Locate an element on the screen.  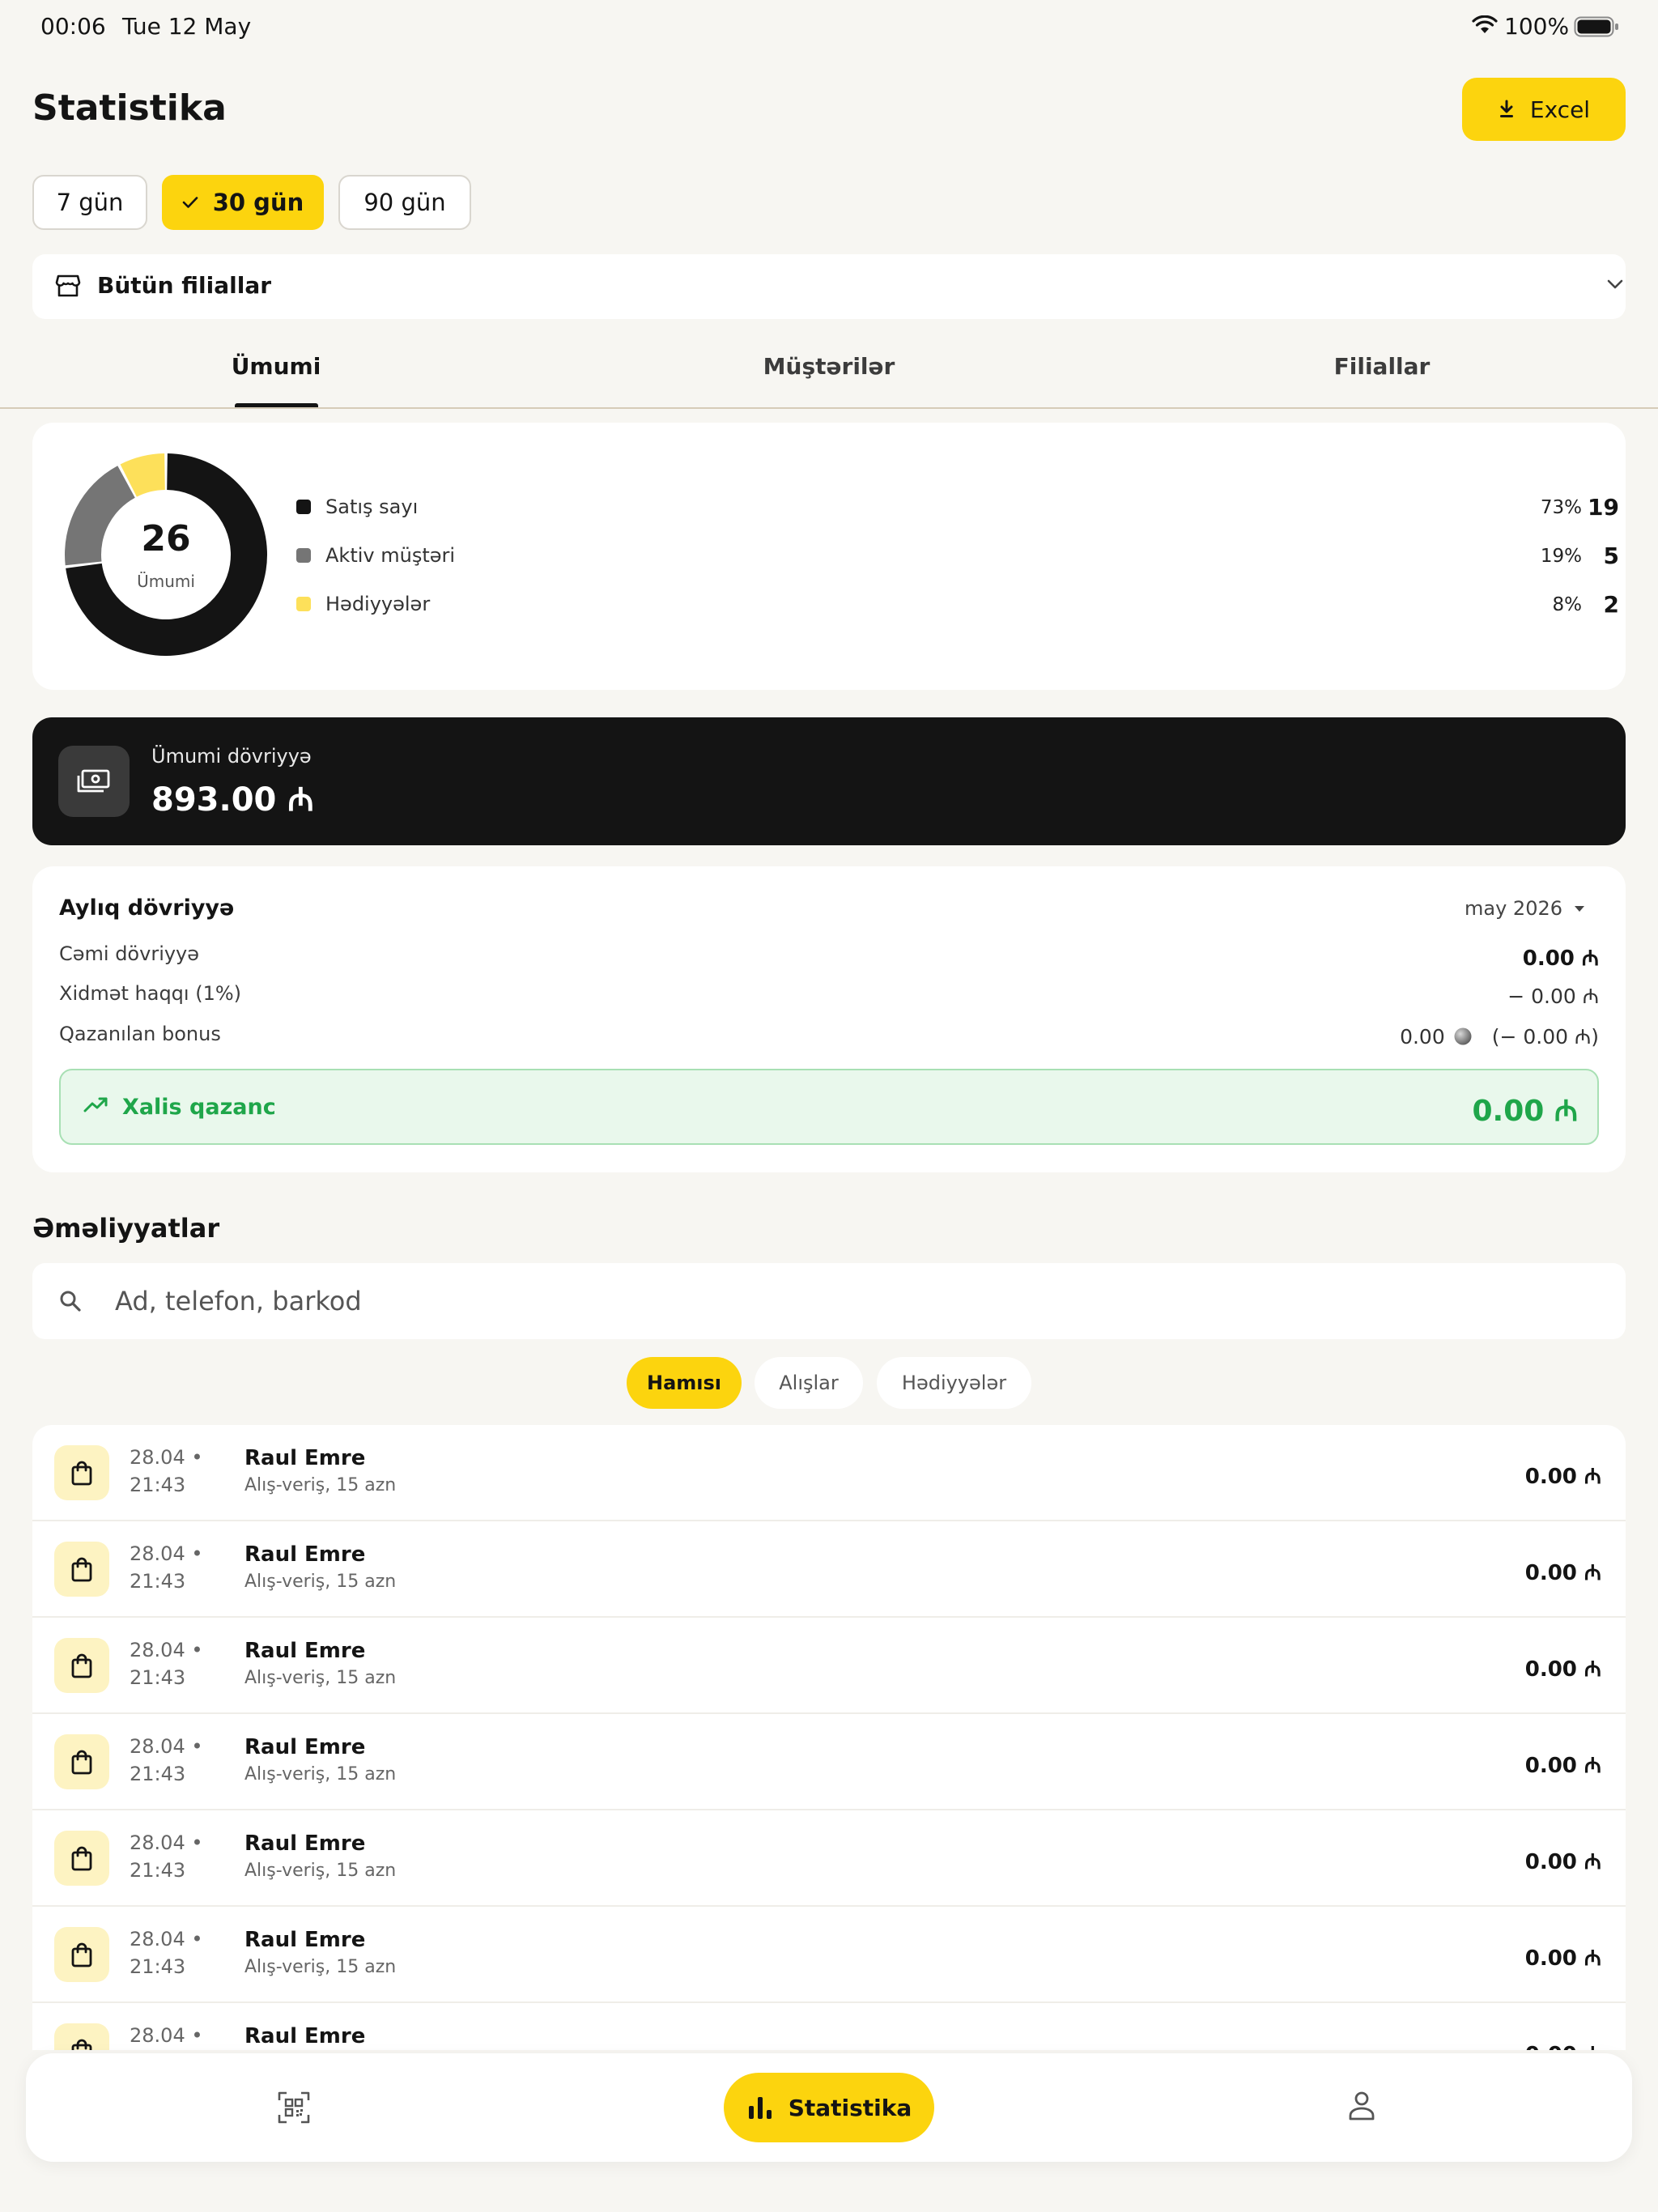
nav-statistics-button: Statistika is located at coordinates (829, 2108).